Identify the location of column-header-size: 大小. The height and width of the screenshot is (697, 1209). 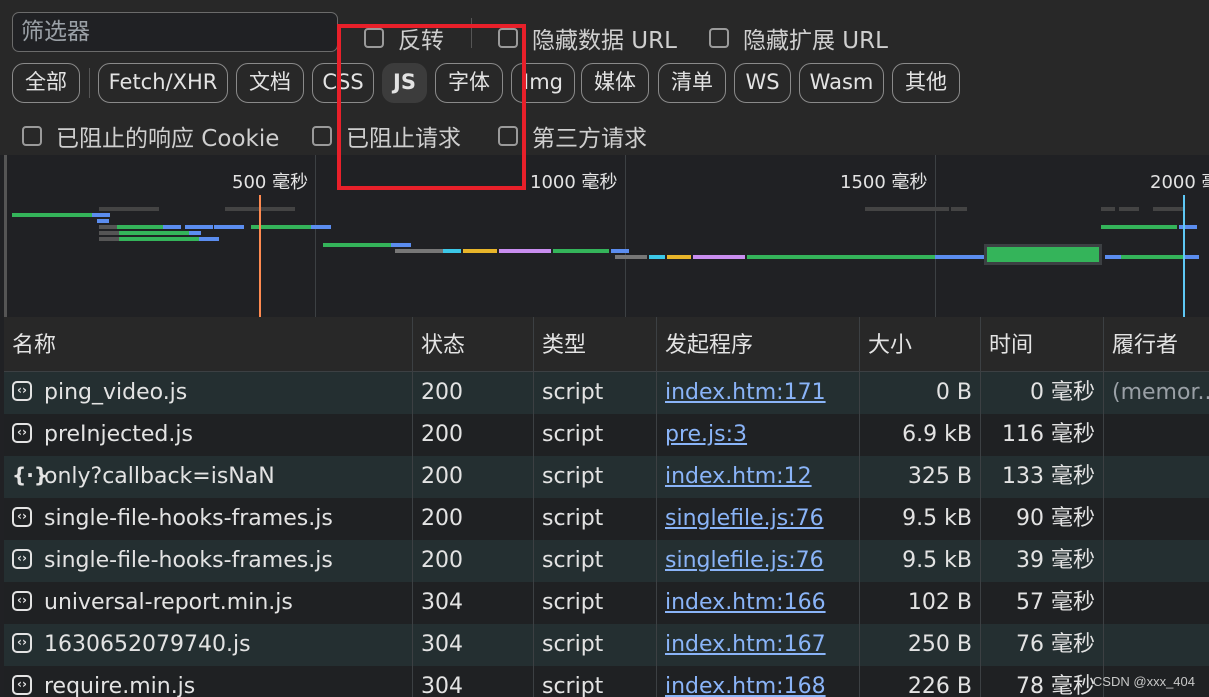
(920, 344).